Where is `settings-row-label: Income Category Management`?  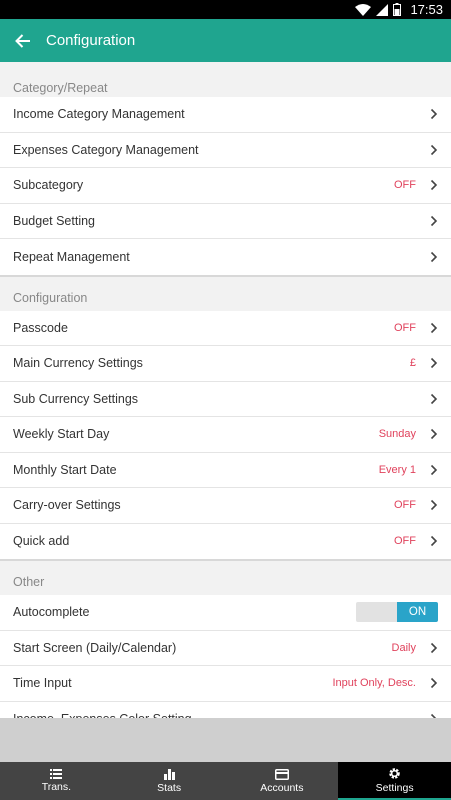 settings-row-label: Income Category Management is located at coordinates (99, 114).